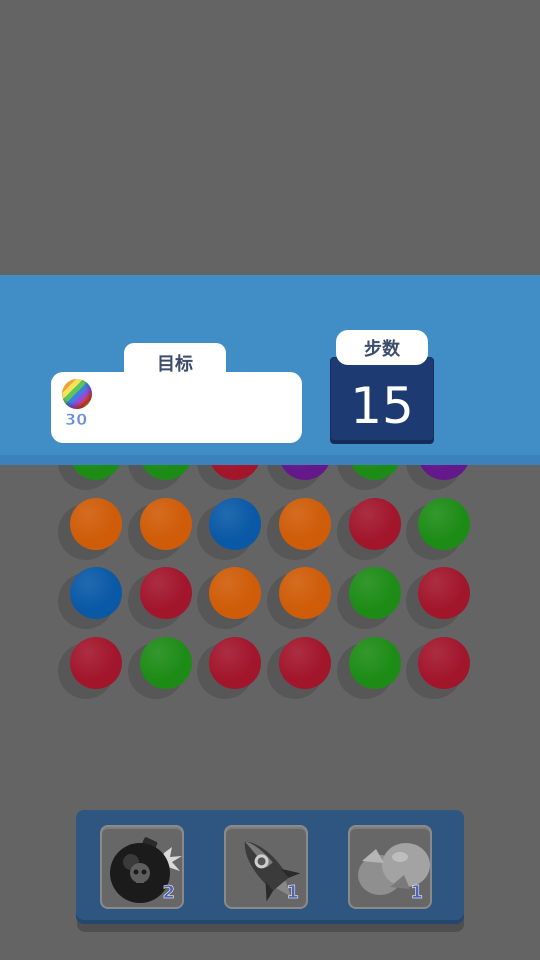  Describe the element at coordinates (382, 347) in the screenshot. I see `moves-label: 步数` at that location.